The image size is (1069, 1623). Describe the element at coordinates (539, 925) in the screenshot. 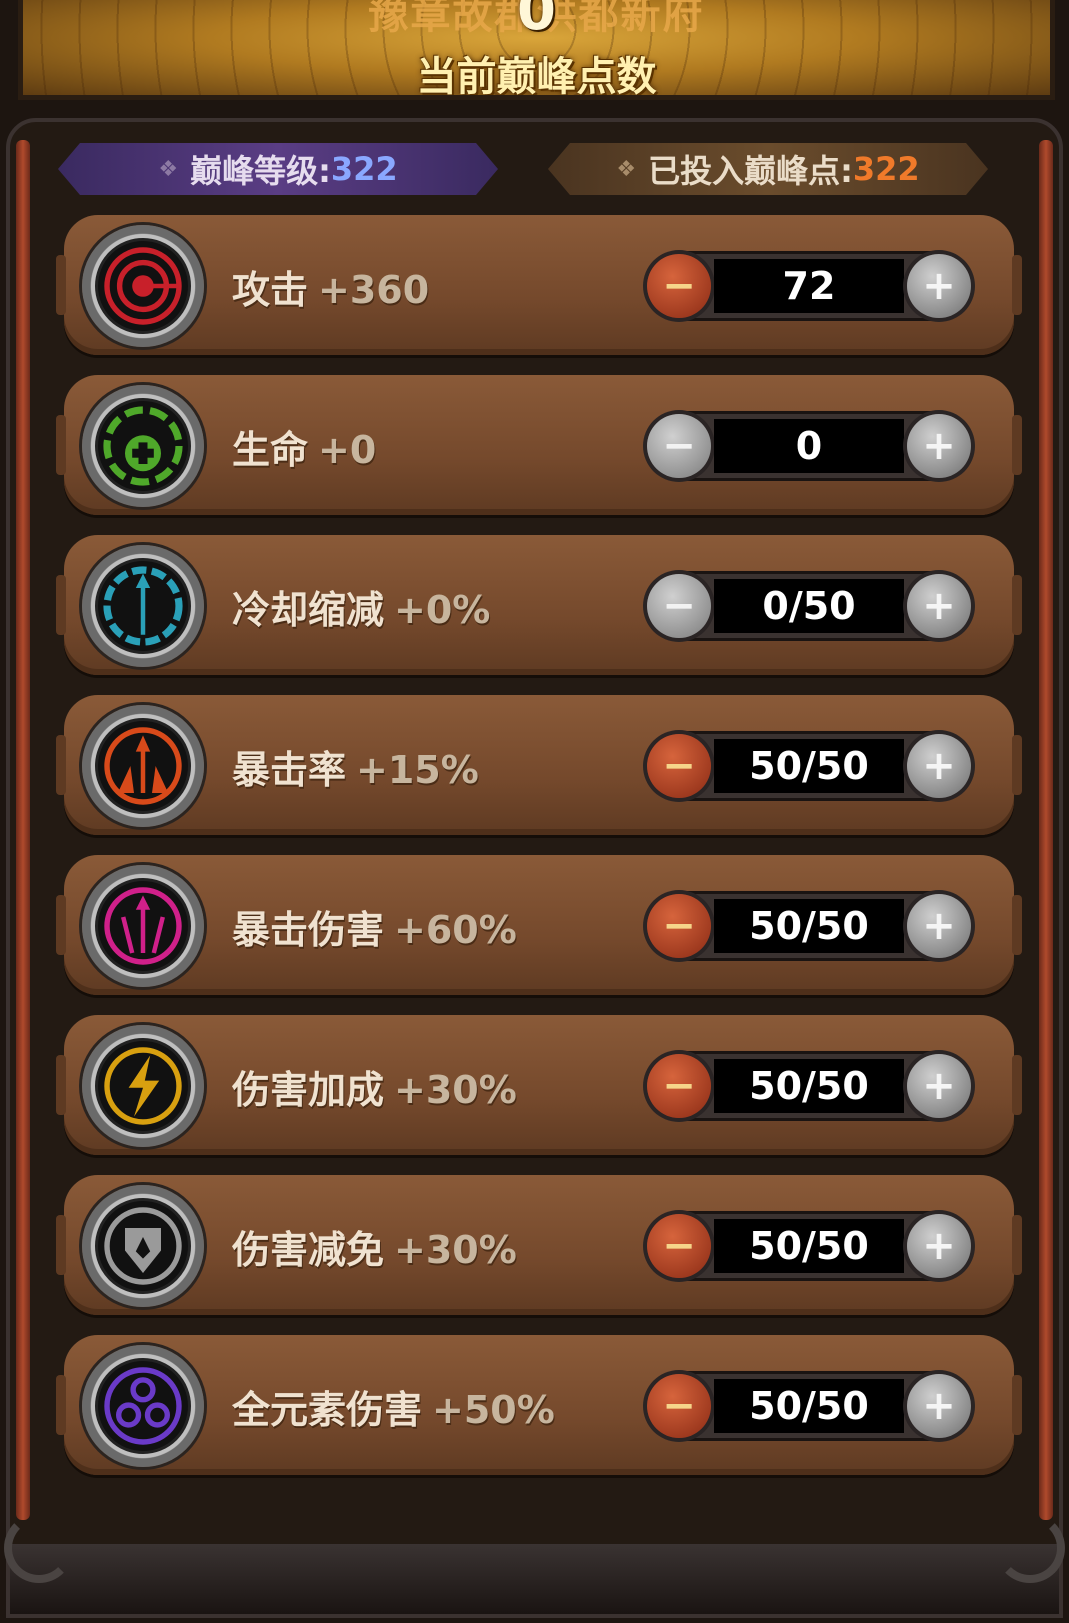

I see `stat-row: 暴击伤害 +60% − 50/50 +` at that location.